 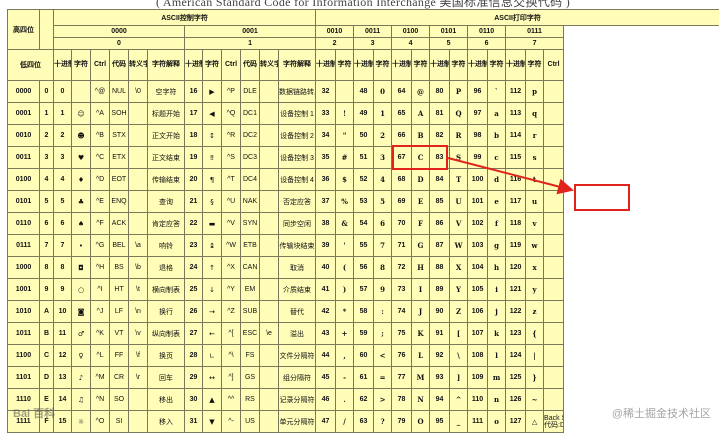 I want to click on ctrl-caret: ^Z, so click(x=231, y=311).